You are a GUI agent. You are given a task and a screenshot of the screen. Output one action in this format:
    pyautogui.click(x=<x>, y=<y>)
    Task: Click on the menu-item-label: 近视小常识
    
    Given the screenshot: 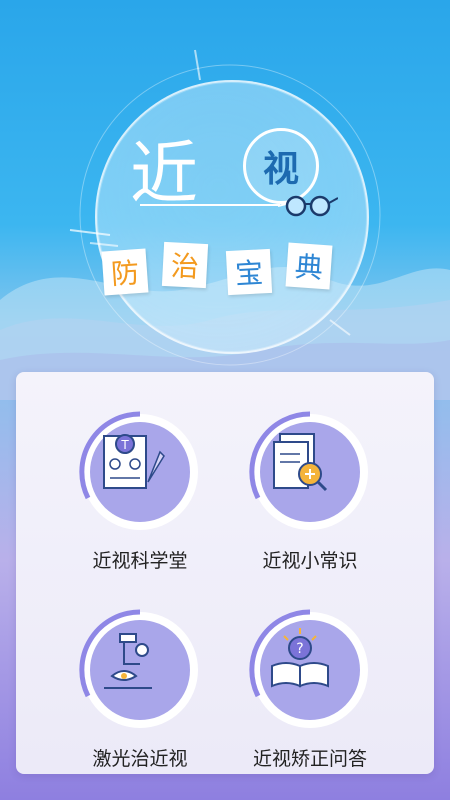 What is the action you would take?
    pyautogui.click(x=310, y=561)
    